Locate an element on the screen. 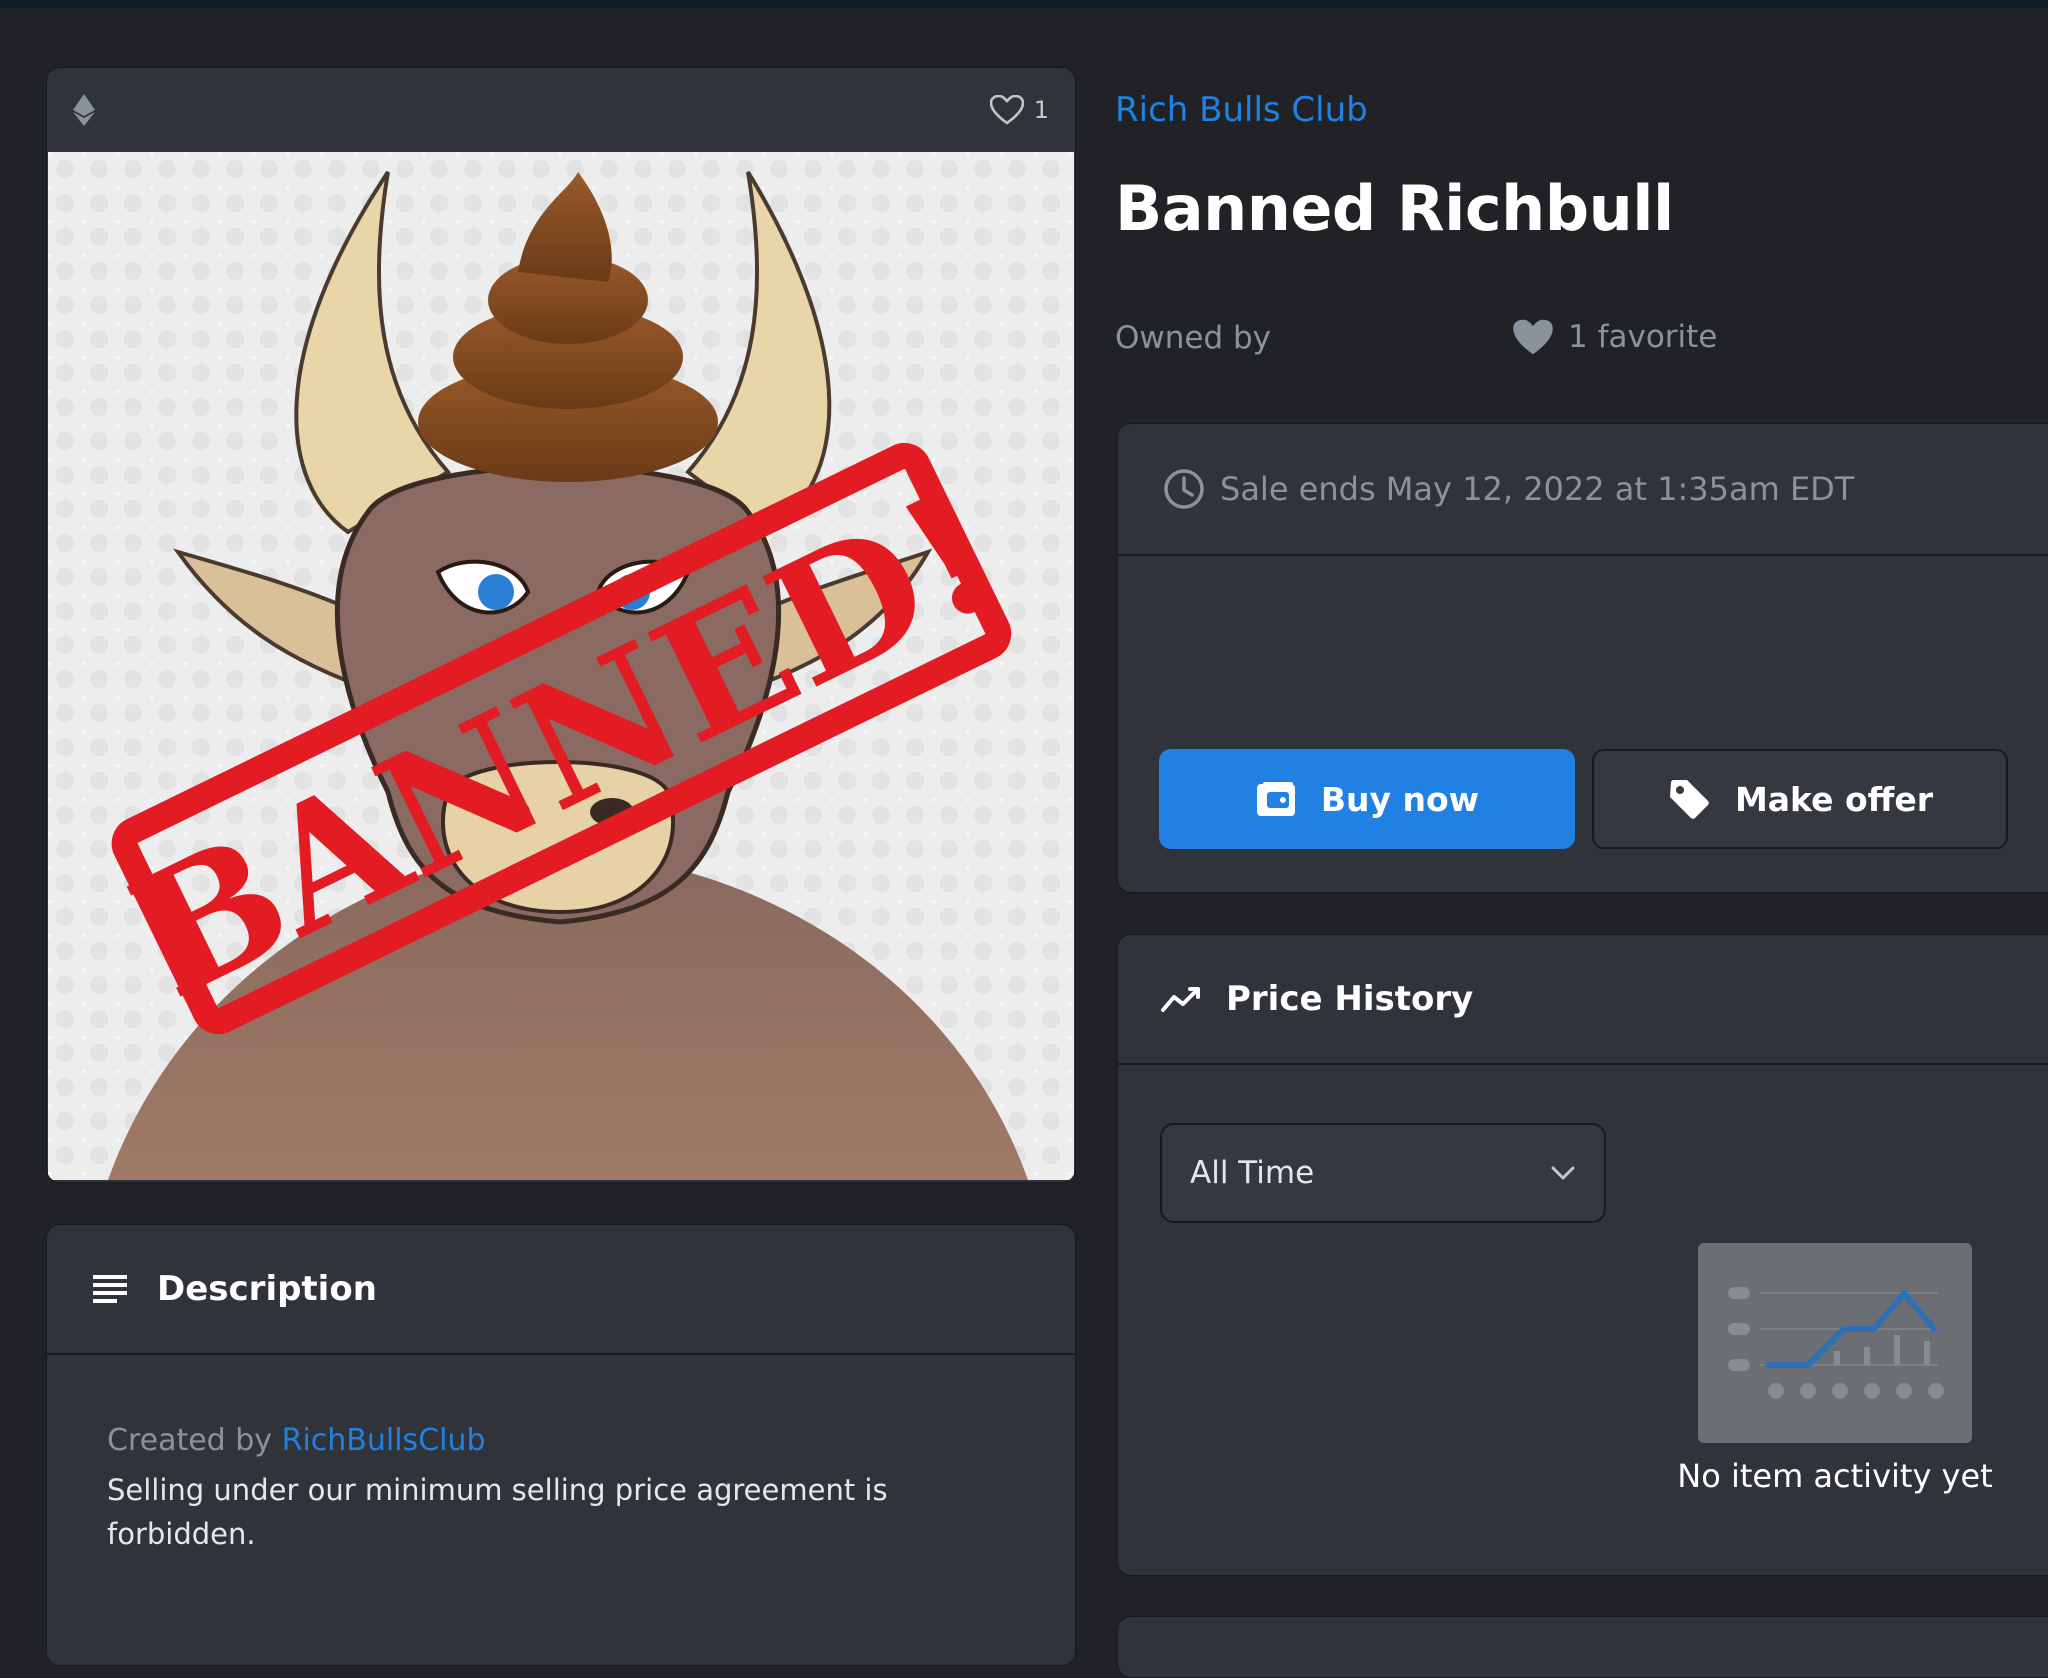 Image resolution: width=2048 pixels, height=1678 pixels. make-offer-button: Make offer is located at coordinates (1800, 799).